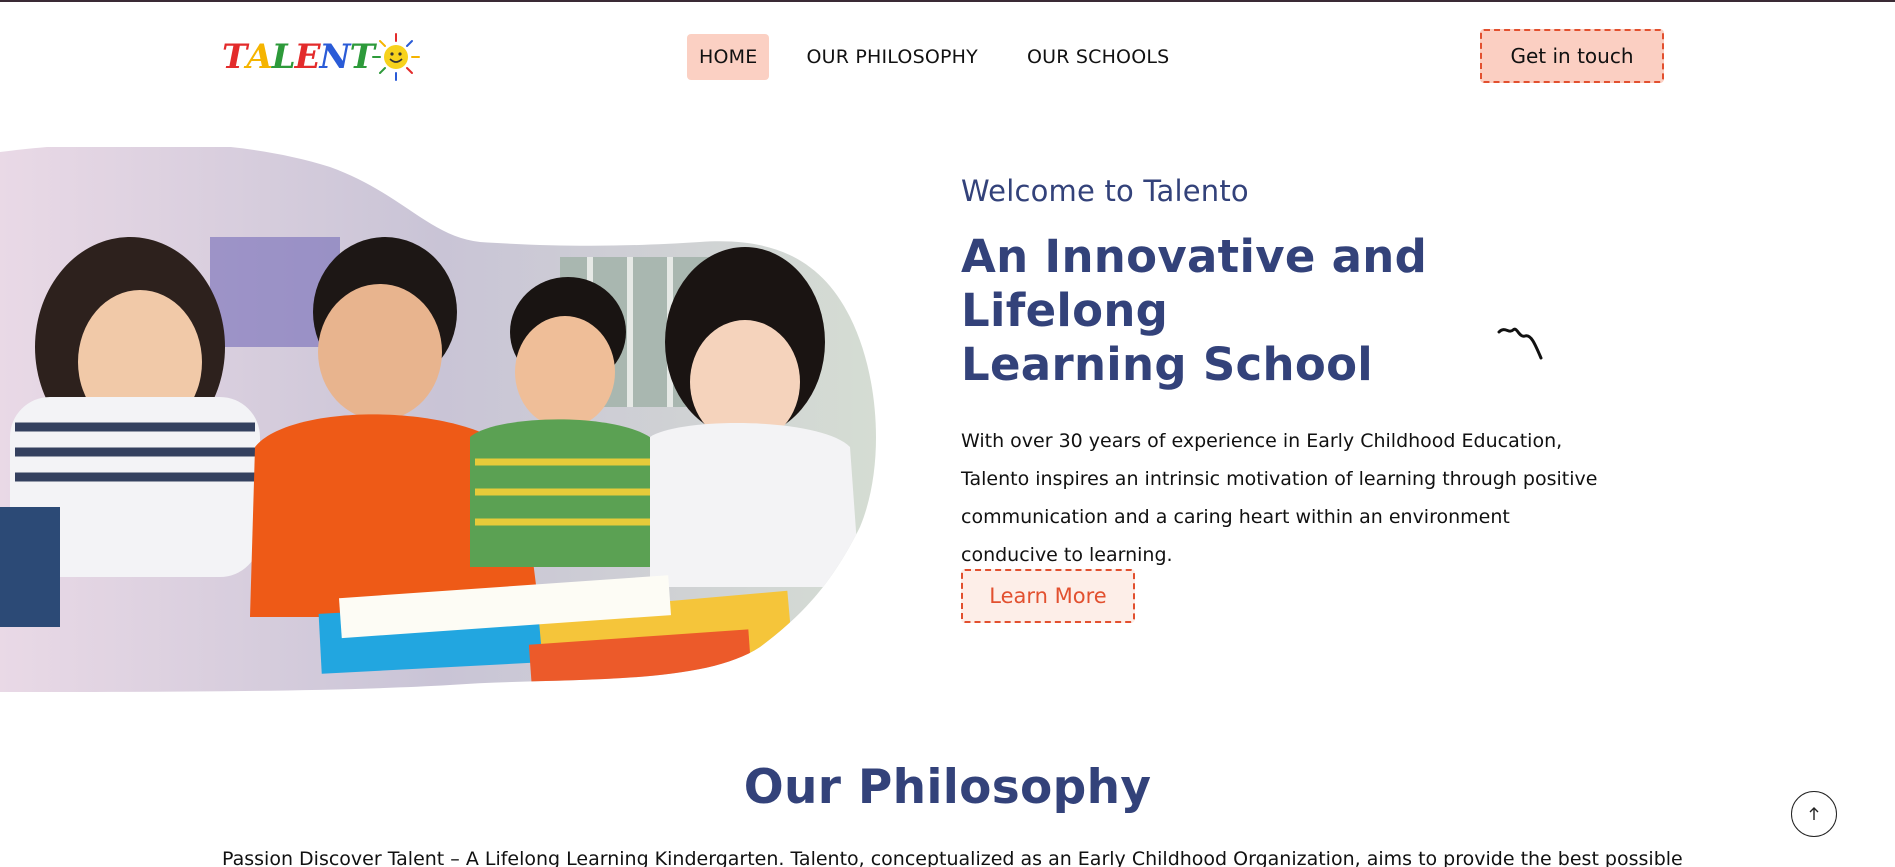  I want to click on our-philosophy-title: Our Philosophy, so click(947, 787).